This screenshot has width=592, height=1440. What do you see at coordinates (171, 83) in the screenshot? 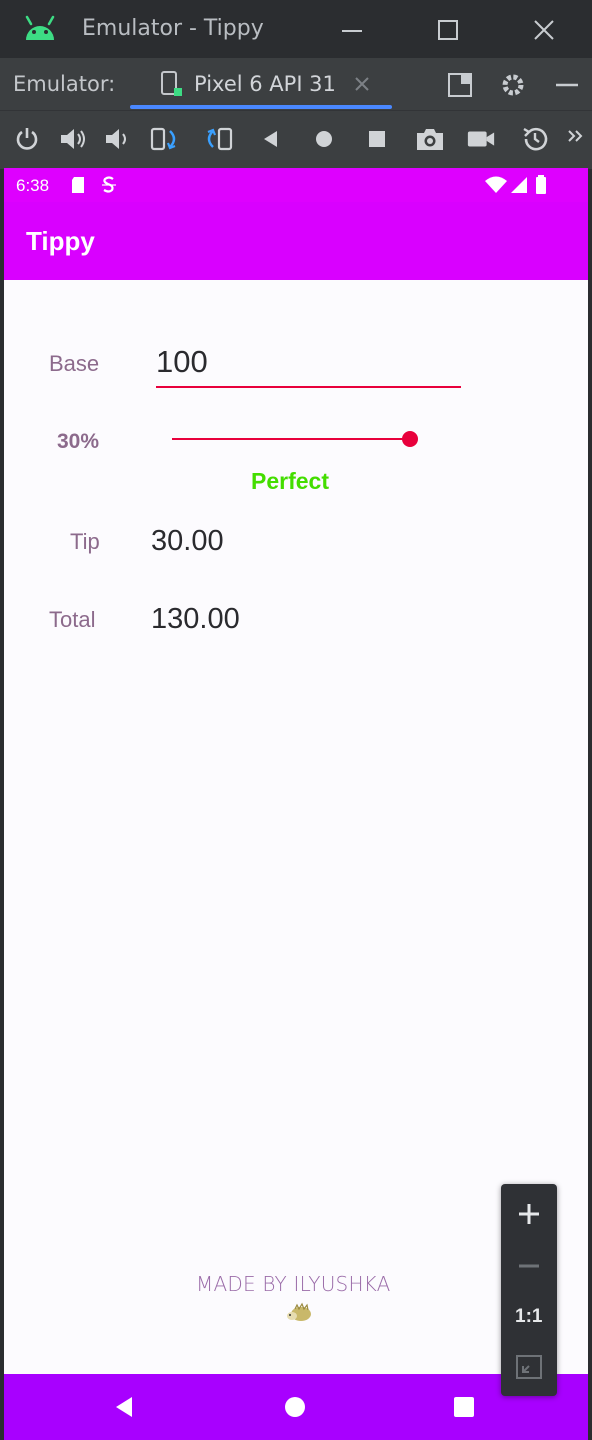
I see `device-icon` at bounding box center [171, 83].